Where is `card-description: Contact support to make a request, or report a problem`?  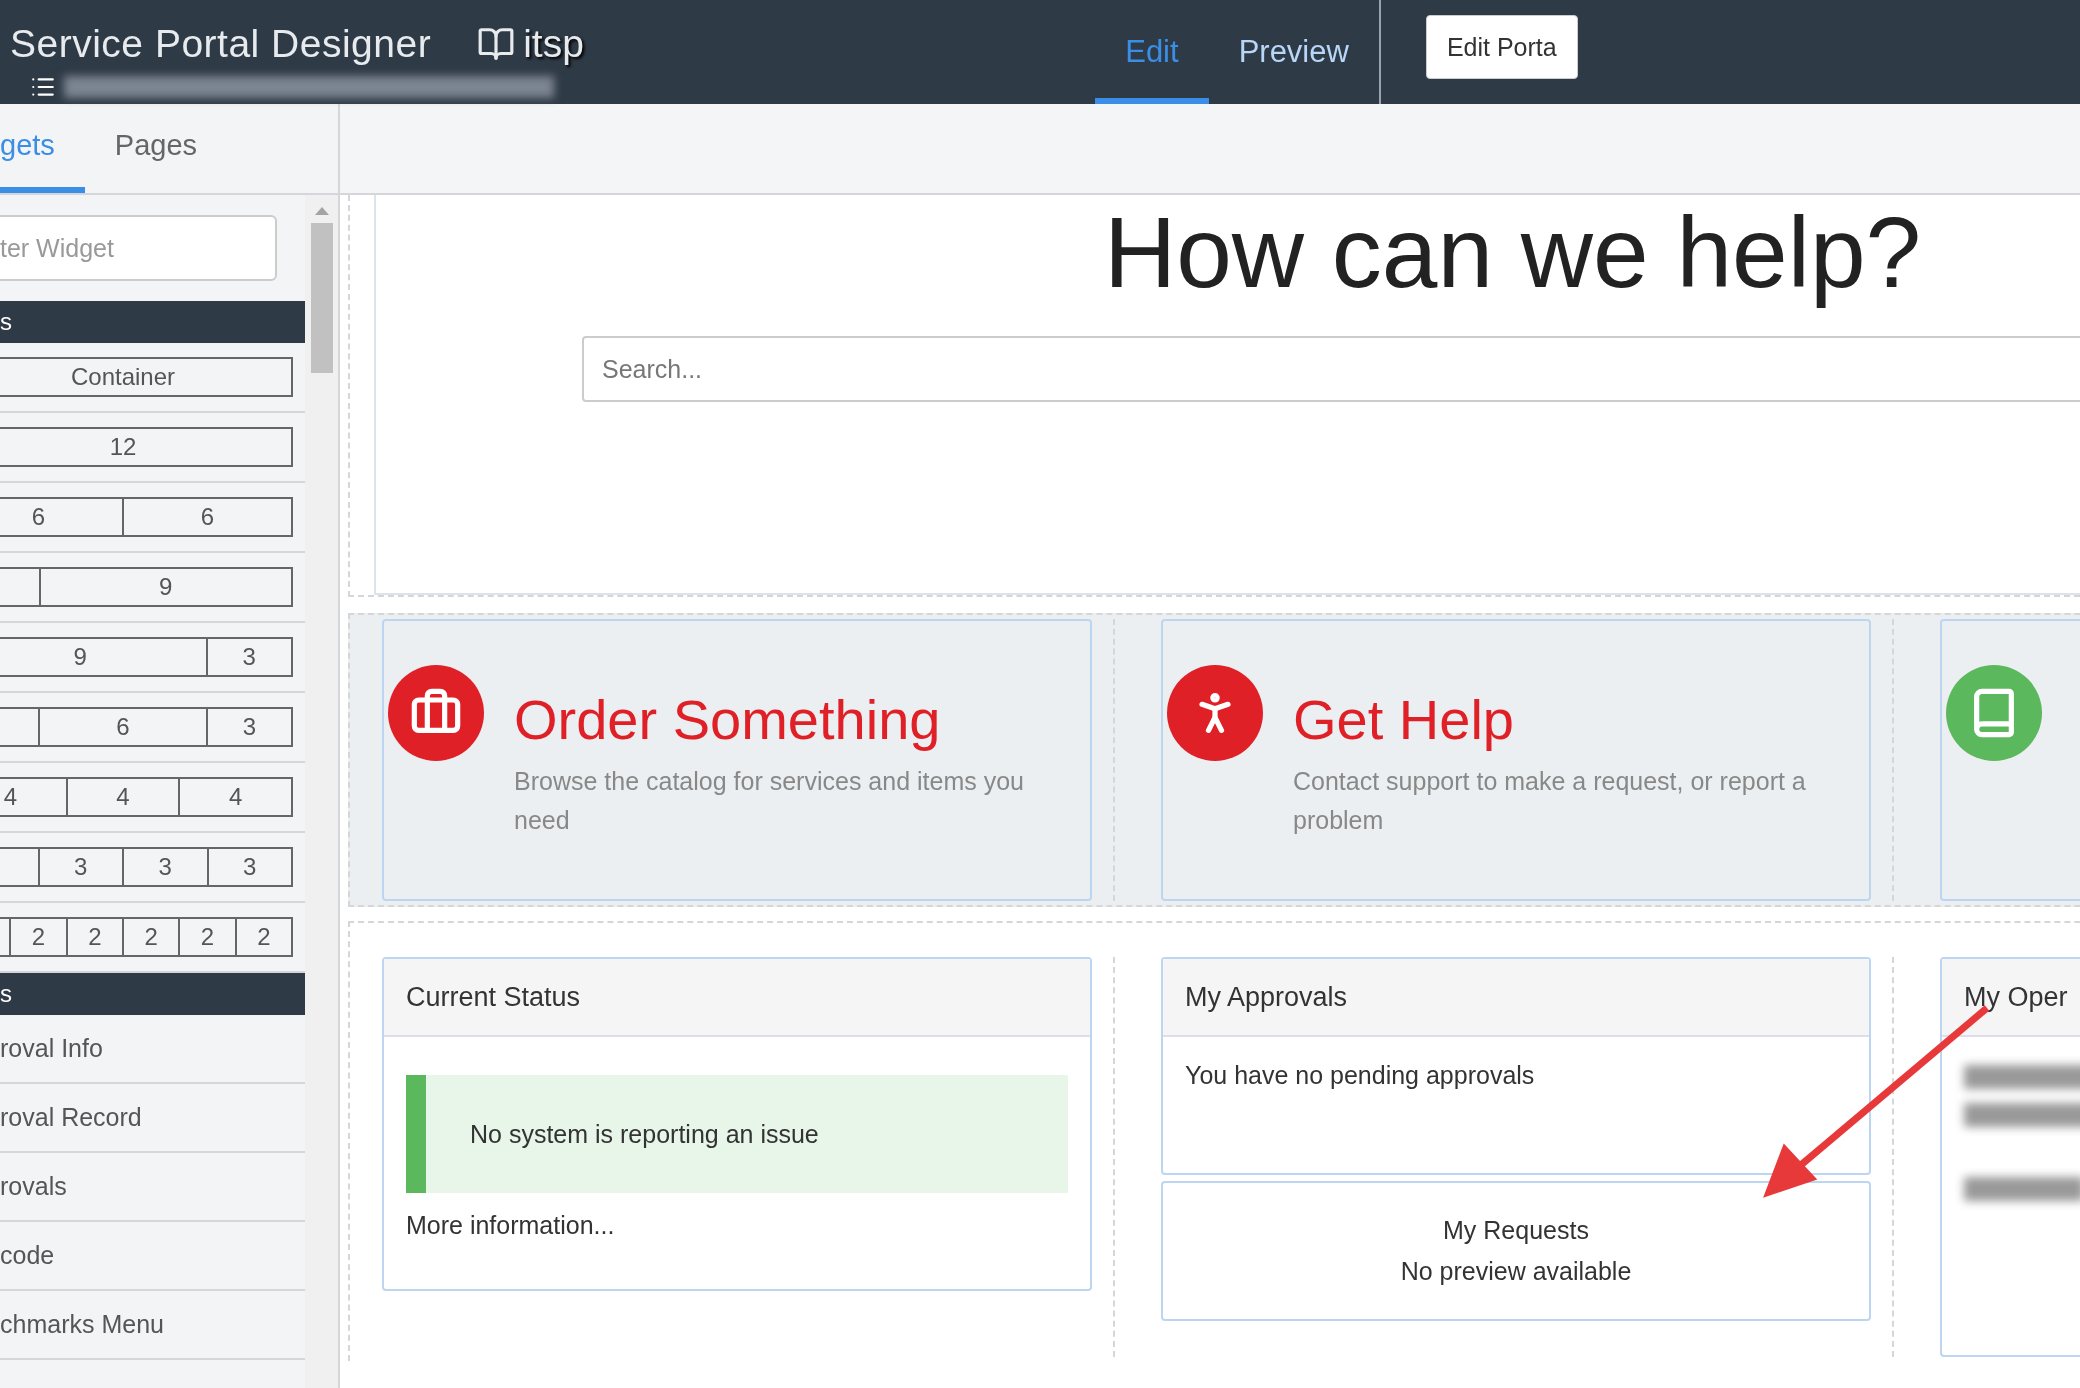 card-description: Contact support to make a request, or report a problem is located at coordinates (1550, 801).